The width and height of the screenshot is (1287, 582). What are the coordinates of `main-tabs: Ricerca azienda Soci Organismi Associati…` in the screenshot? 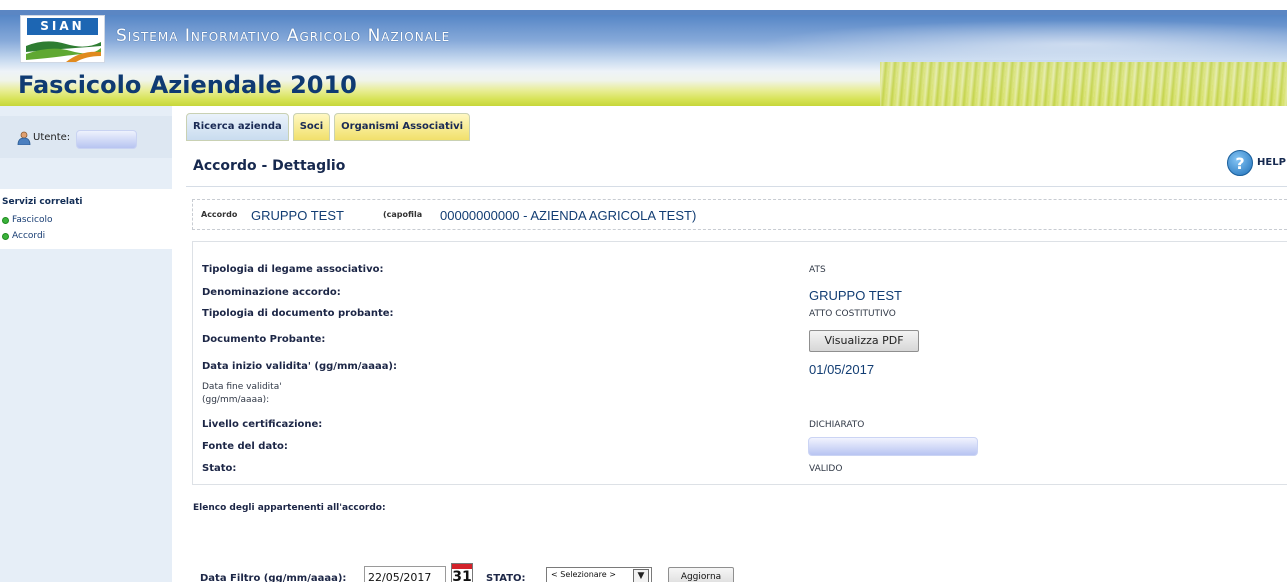 It's located at (328, 127).